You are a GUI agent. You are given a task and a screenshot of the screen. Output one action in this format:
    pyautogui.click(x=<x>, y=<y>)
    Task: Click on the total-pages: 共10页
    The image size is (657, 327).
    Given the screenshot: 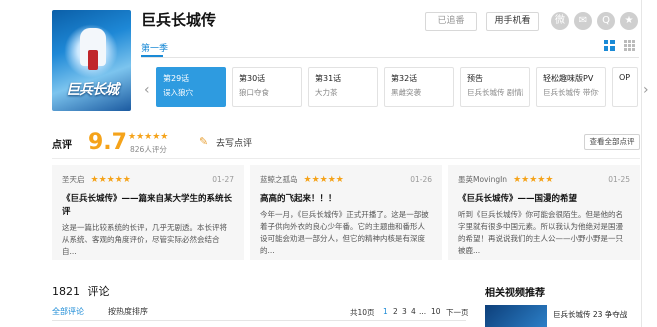 What is the action you would take?
    pyautogui.click(x=362, y=312)
    